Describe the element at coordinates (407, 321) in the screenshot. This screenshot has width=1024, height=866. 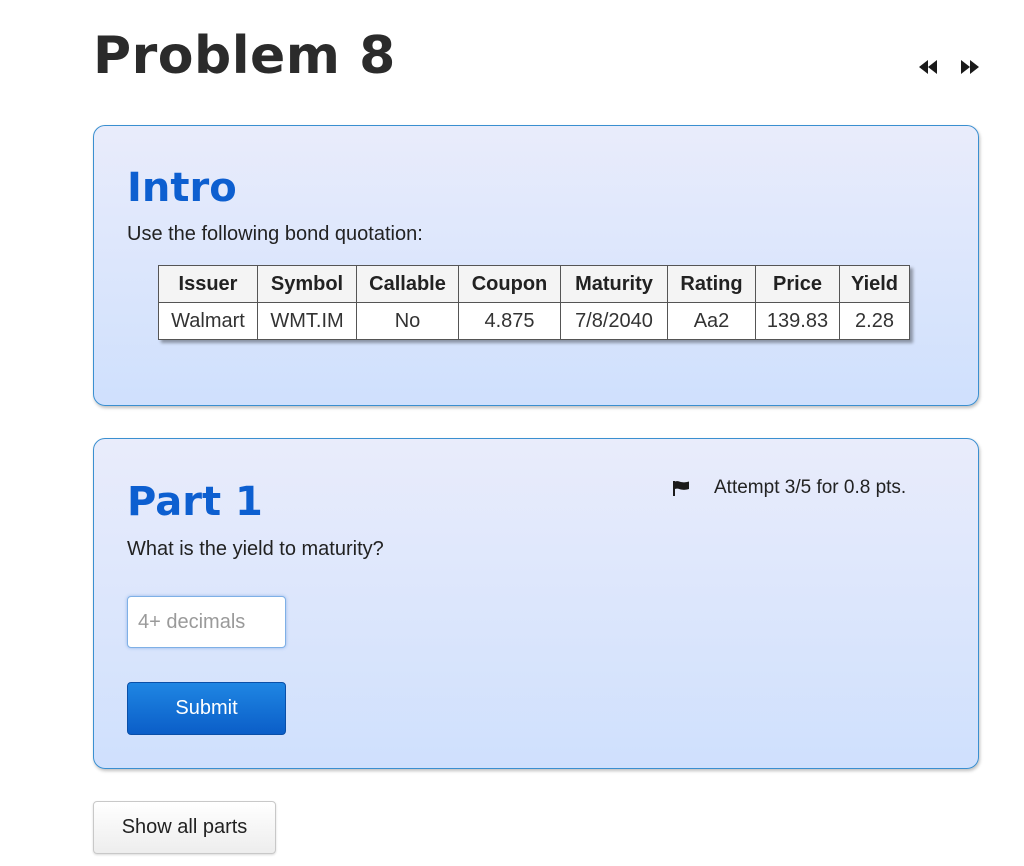
I see `cell-callable: No` at that location.